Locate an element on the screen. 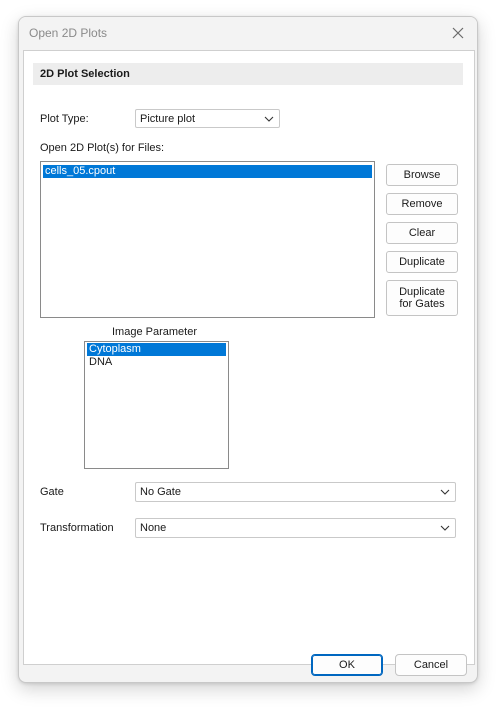 The image size is (499, 715). image-parameter-label: Image Parameter is located at coordinates (154, 332).